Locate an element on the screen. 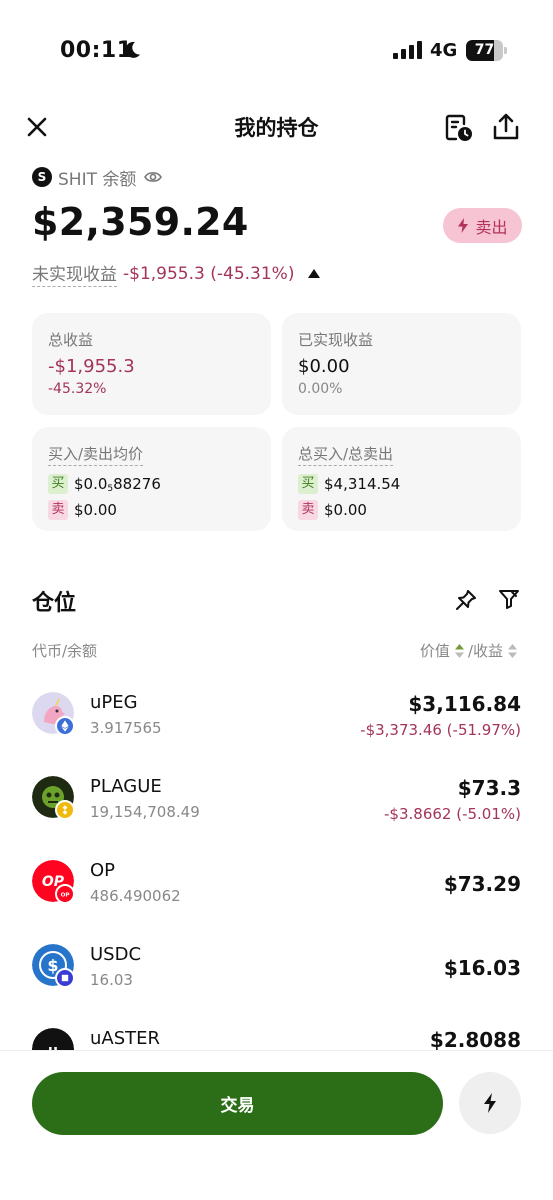 This screenshot has height=1200, width=553. column-token-balance: 代币/余额 is located at coordinates (65, 651).